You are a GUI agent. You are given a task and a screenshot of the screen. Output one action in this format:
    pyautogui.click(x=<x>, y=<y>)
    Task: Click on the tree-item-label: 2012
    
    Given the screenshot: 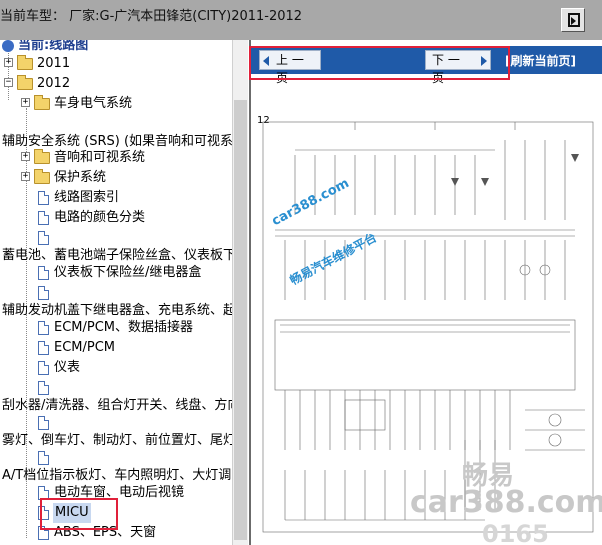 What is the action you would take?
    pyautogui.click(x=54, y=83)
    